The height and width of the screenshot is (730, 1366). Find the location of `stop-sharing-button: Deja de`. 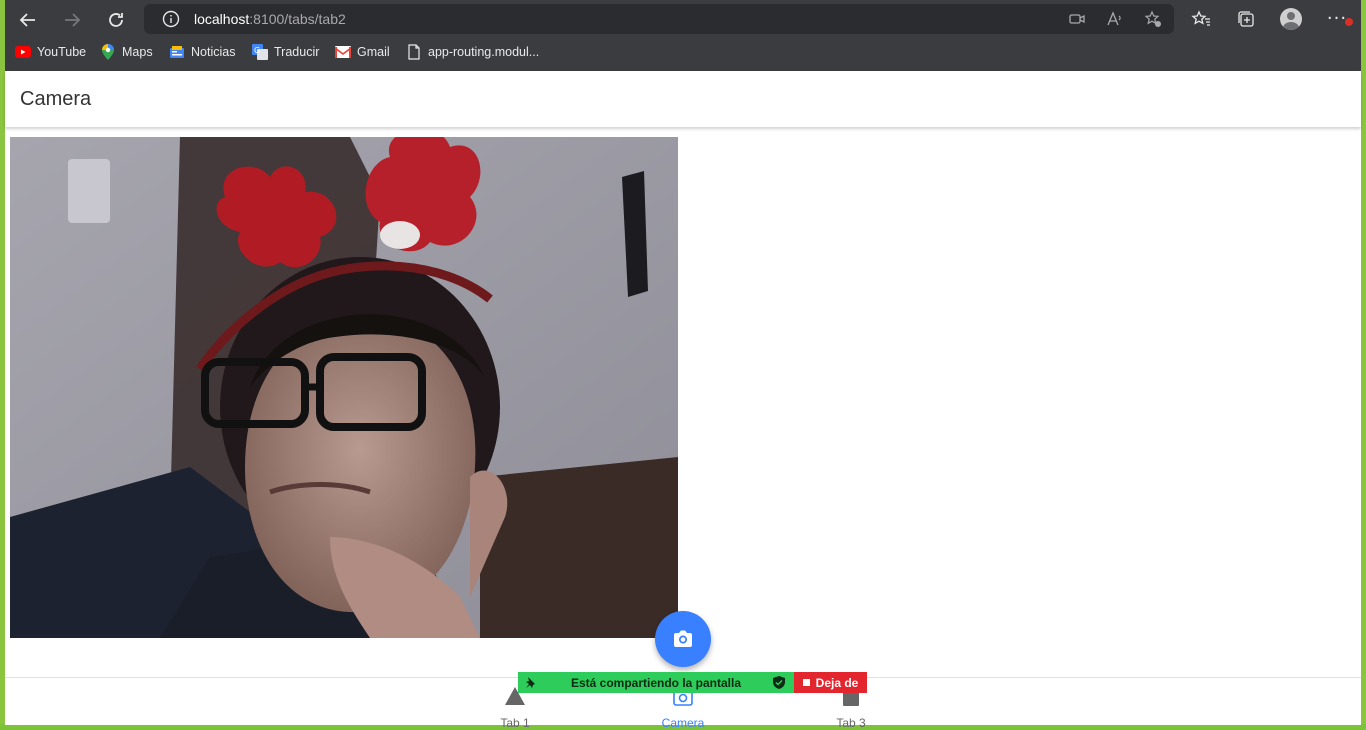

stop-sharing-button: Deja de is located at coordinates (830, 682).